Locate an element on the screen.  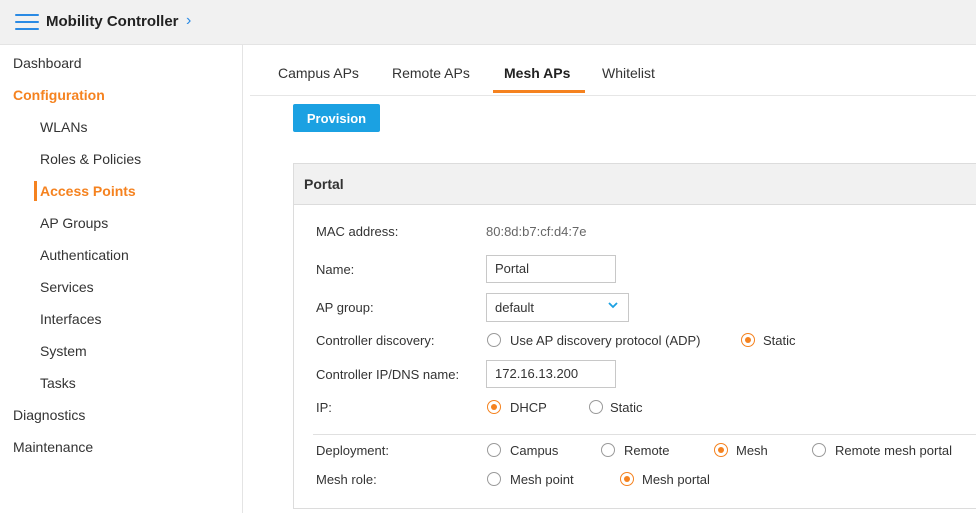
mesh-role-label: Mesh role: is located at coordinates (346, 479).